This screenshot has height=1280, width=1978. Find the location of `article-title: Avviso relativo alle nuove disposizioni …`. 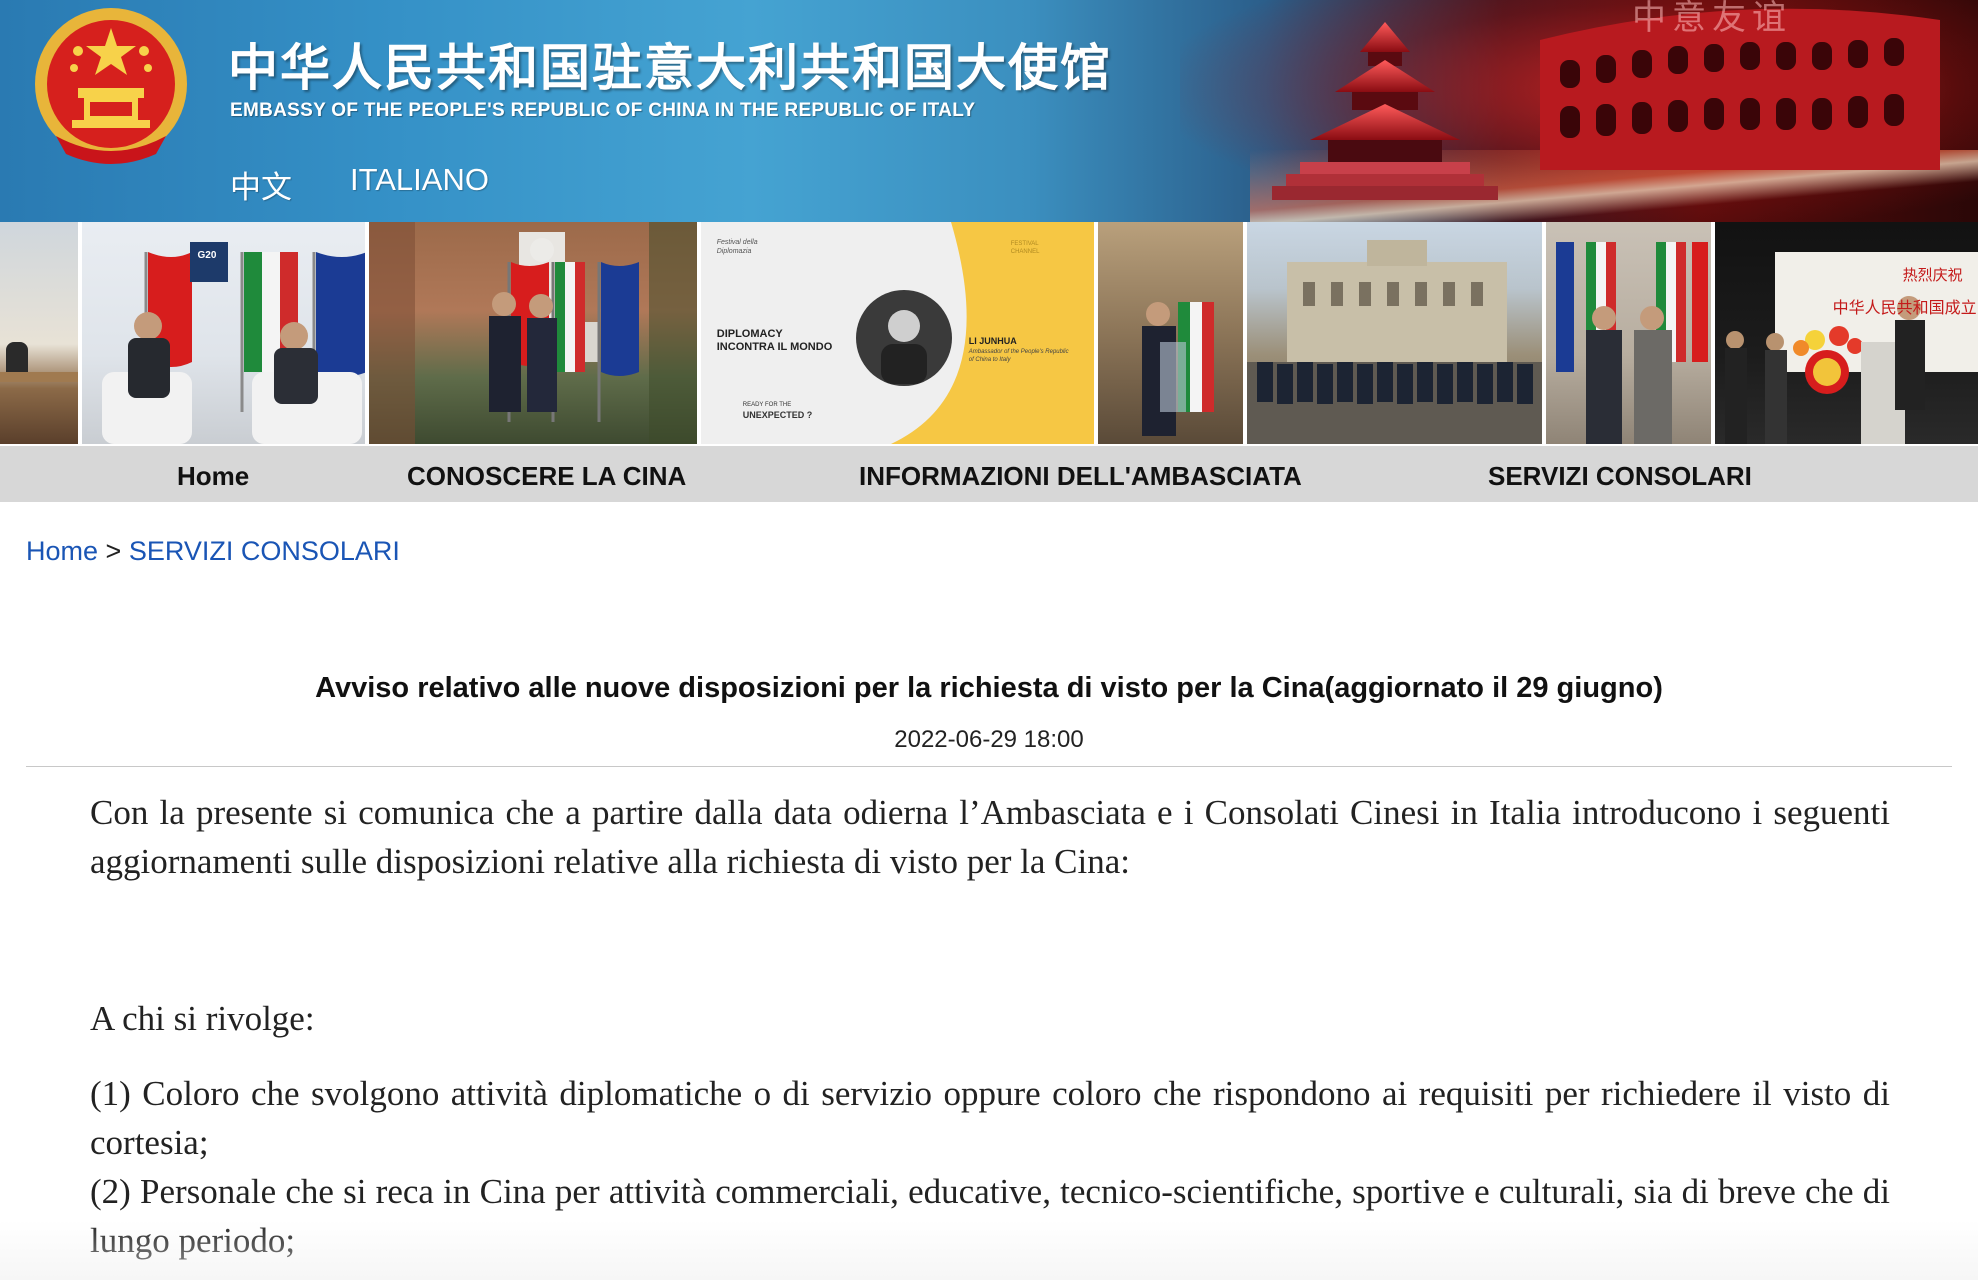

article-title: Avviso relativo alle nuove disposizioni … is located at coordinates (989, 688).